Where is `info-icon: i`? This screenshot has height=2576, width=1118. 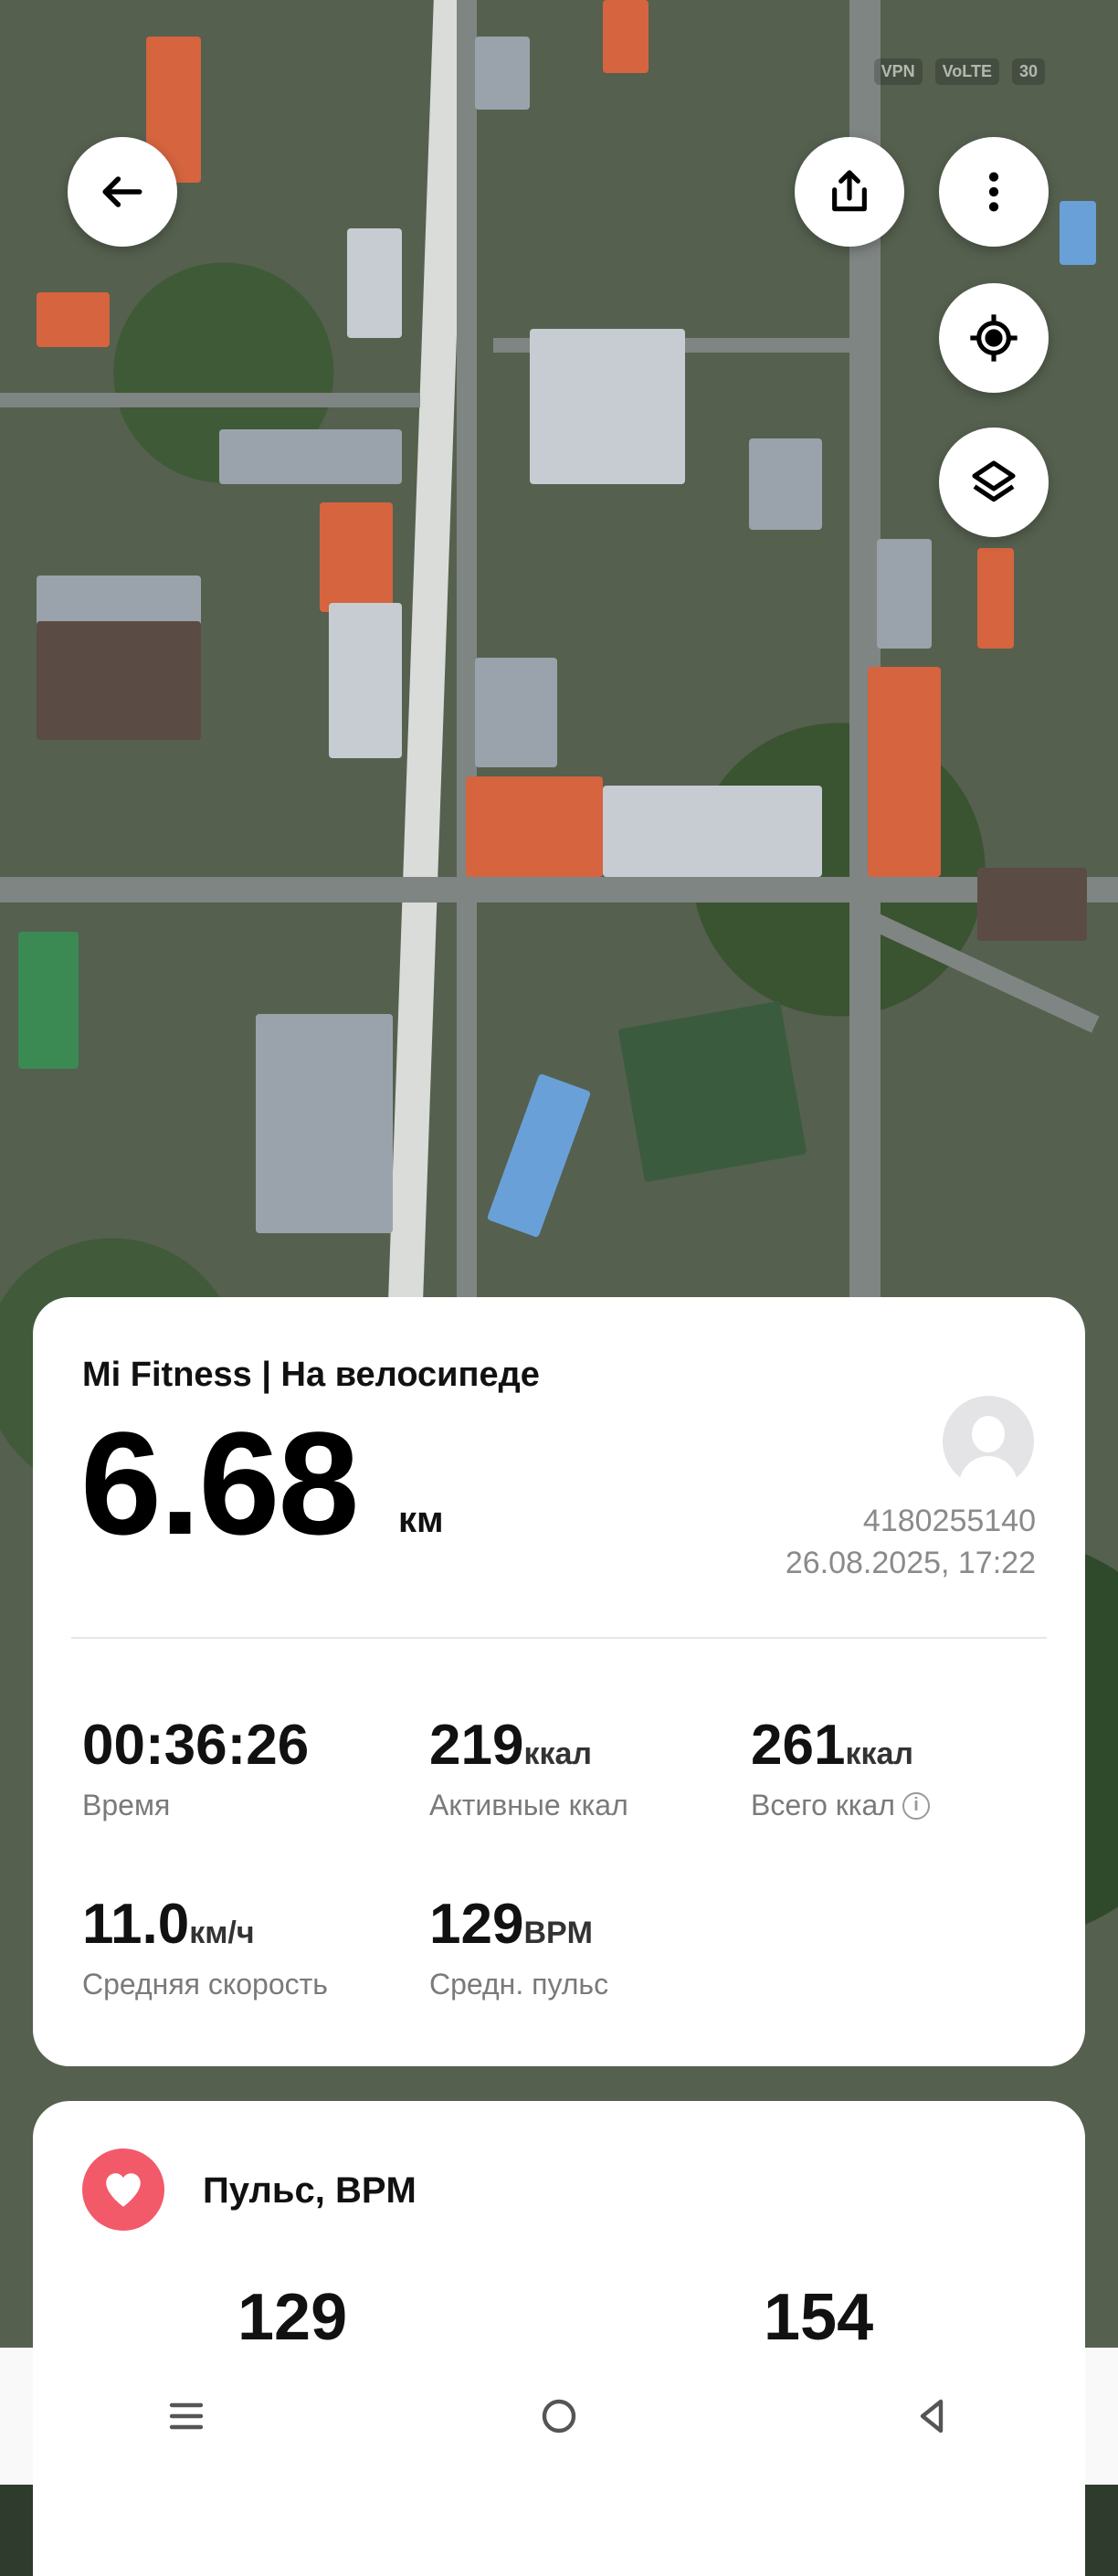
info-icon: i is located at coordinates (916, 1805).